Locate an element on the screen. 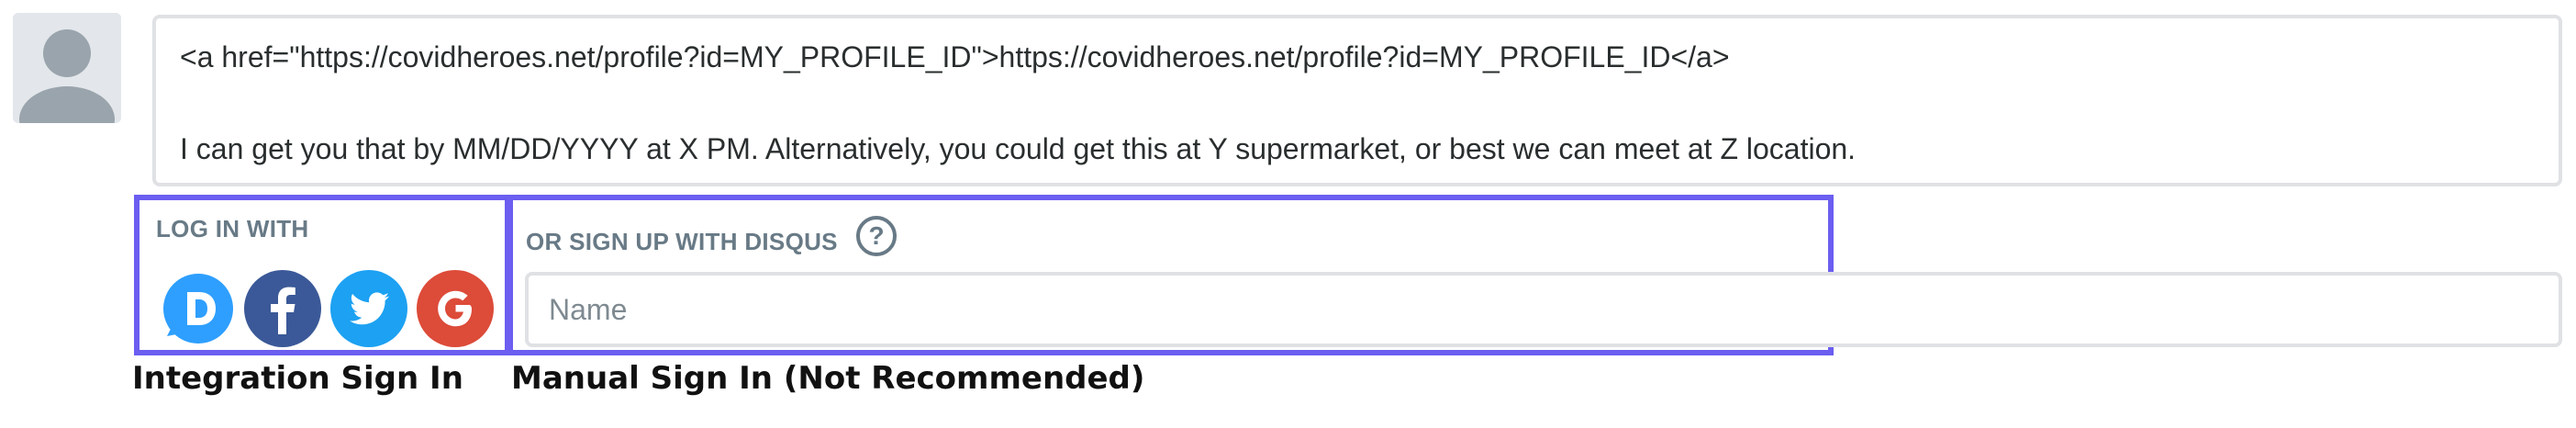 This screenshot has height=428, width=2576. twitter-login-button is located at coordinates (368, 308).